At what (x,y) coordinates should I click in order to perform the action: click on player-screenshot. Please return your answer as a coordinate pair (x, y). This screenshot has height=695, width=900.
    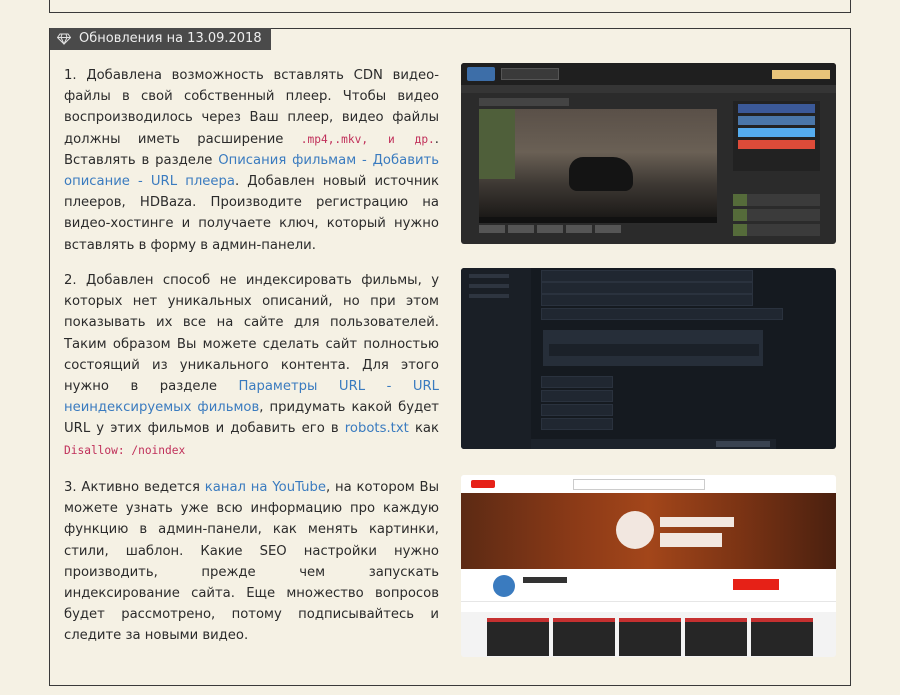
    Looking at the image, I should click on (648, 153).